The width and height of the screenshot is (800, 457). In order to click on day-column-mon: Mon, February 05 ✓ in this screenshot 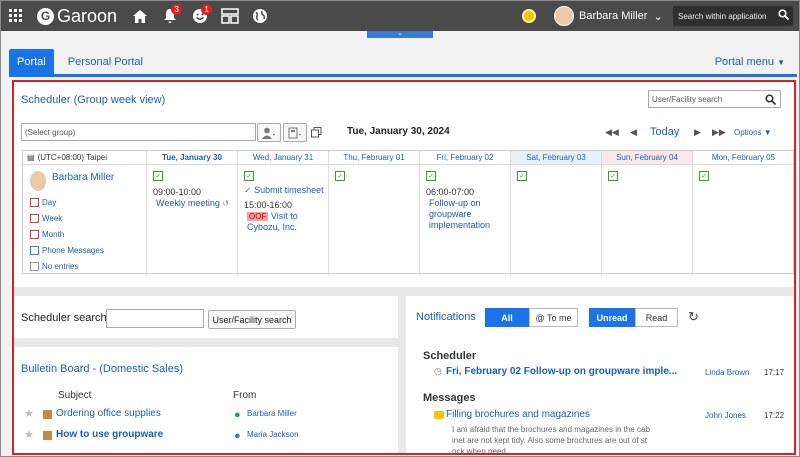, I will do `click(743, 213)`.